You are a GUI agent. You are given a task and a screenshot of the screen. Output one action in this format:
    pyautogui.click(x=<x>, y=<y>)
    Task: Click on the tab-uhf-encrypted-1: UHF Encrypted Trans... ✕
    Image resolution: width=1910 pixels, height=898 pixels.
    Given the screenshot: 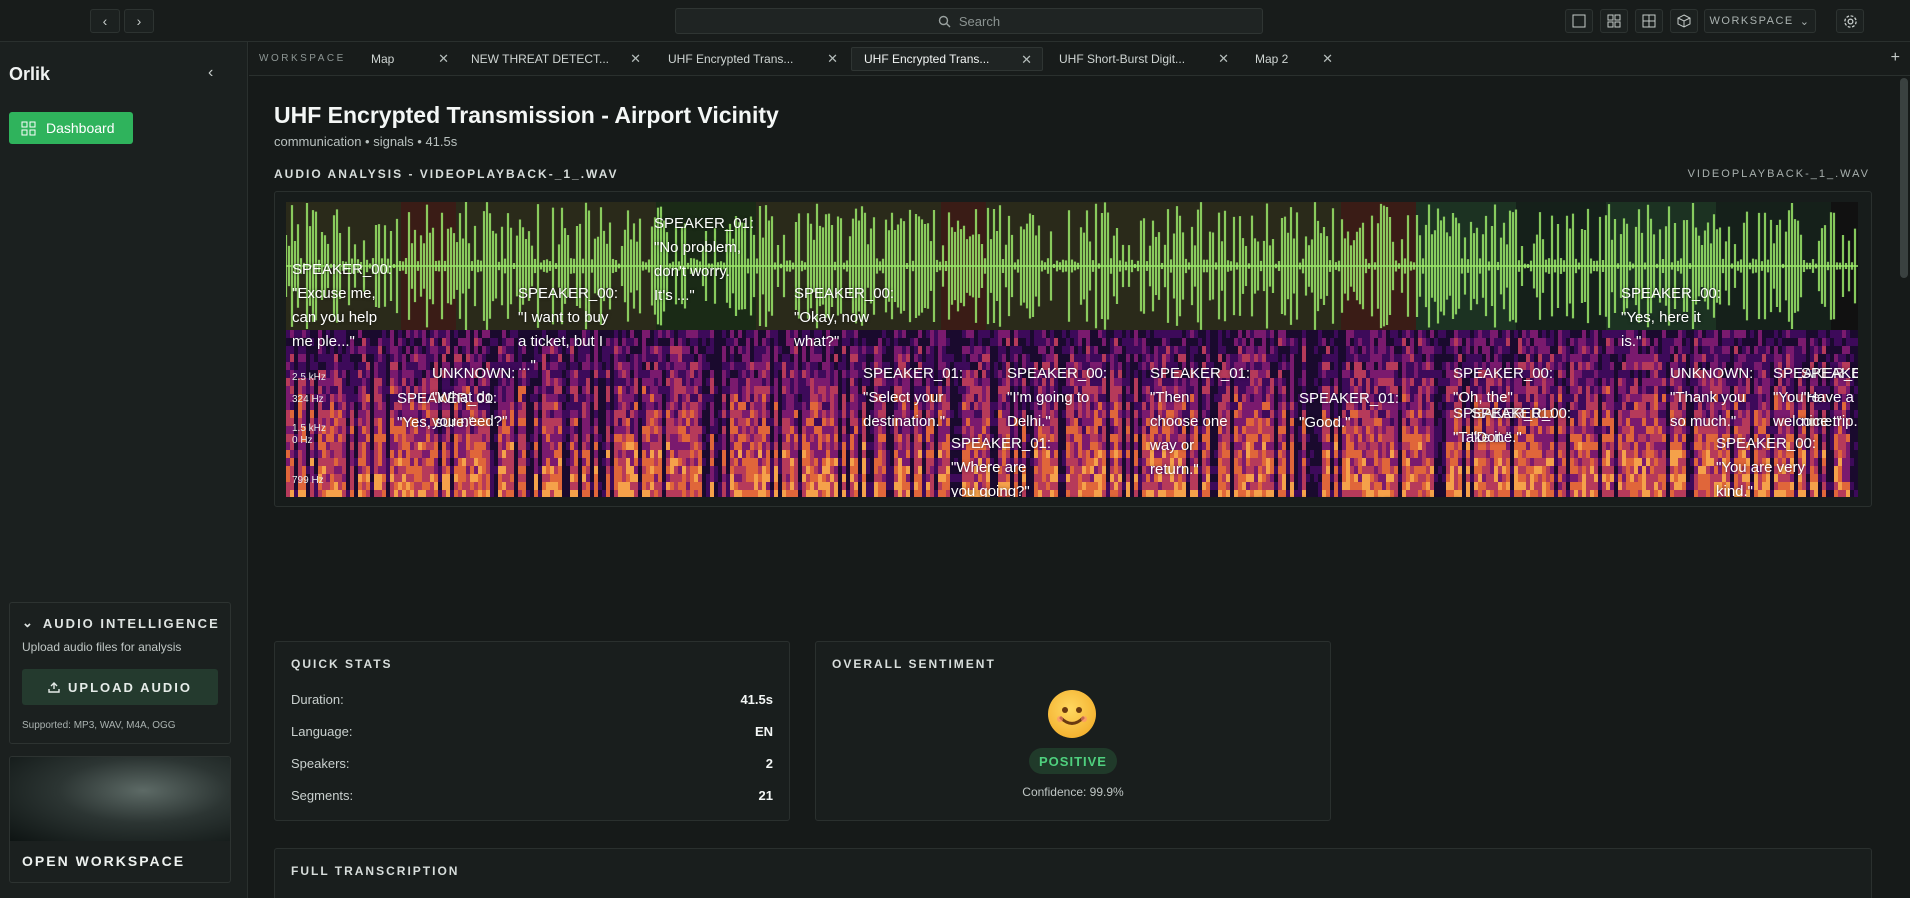 What is the action you would take?
    pyautogui.click(x=752, y=59)
    